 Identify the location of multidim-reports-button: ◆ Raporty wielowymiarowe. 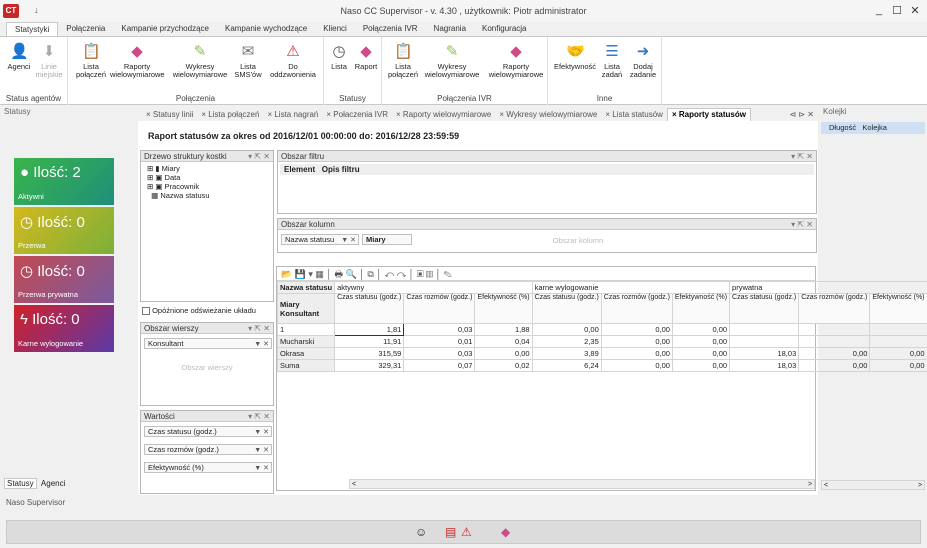
(137, 61).